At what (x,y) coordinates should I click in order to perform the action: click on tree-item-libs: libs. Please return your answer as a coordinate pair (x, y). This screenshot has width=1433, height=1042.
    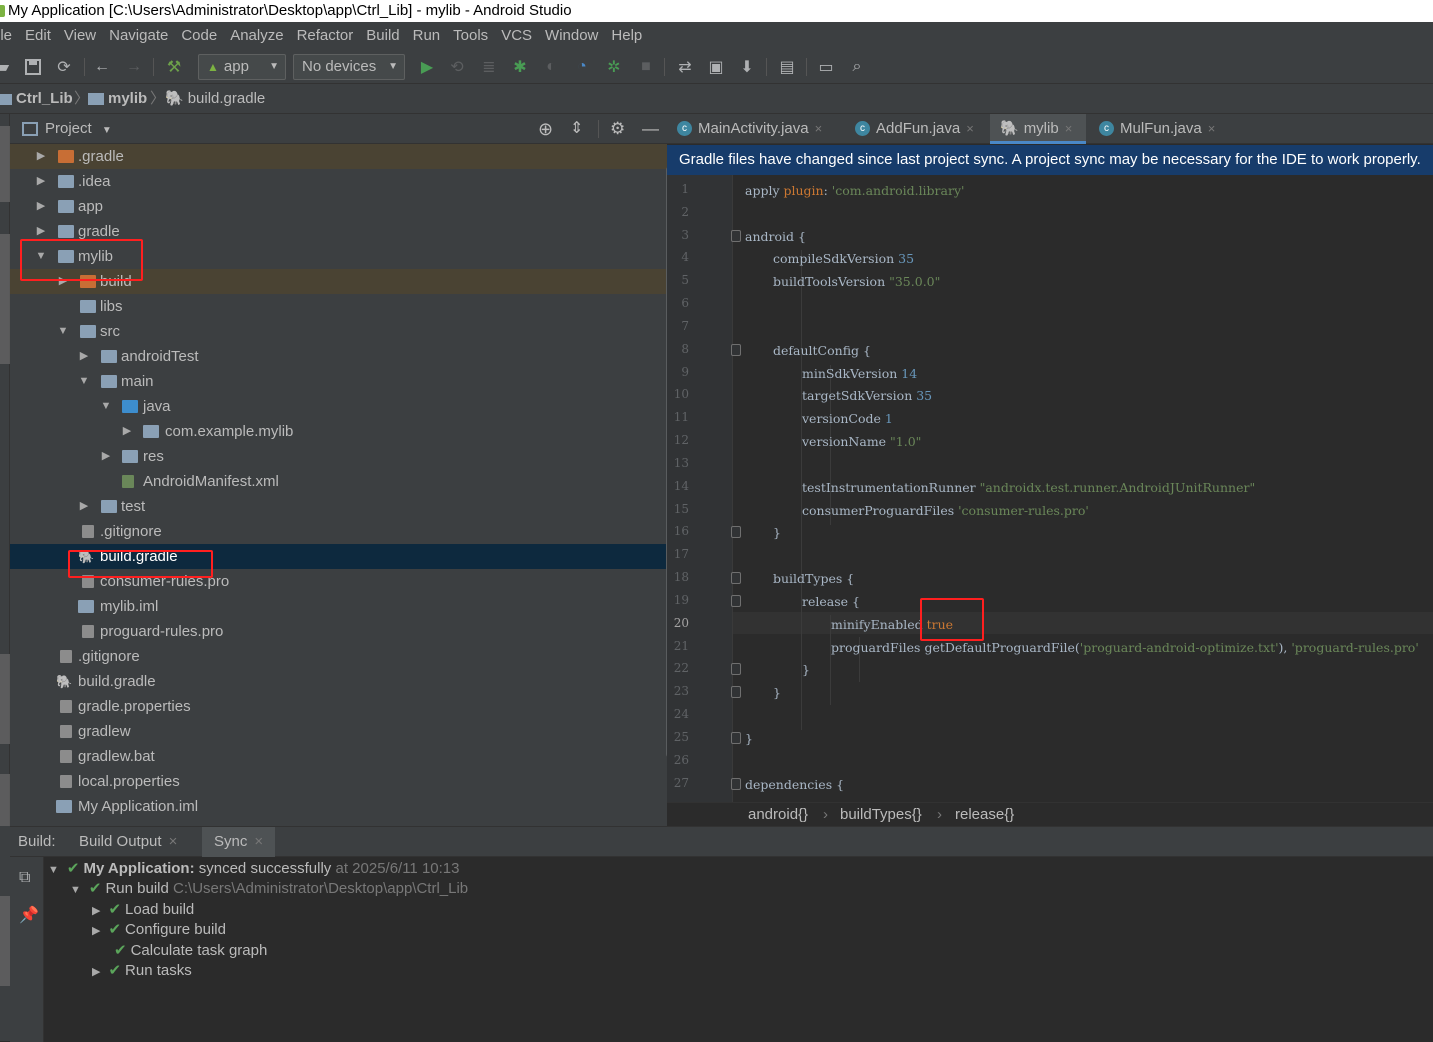
    Looking at the image, I should click on (338, 306).